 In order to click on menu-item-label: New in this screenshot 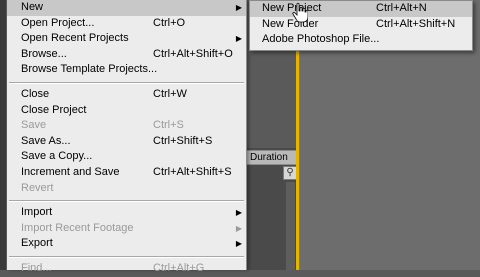, I will do `click(32, 7)`.